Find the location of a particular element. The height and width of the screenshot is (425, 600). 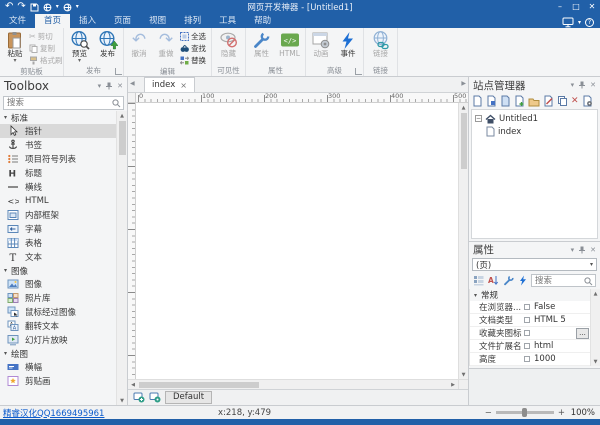

tab-scroll-left-icon: ◀ is located at coordinates (132, 83).